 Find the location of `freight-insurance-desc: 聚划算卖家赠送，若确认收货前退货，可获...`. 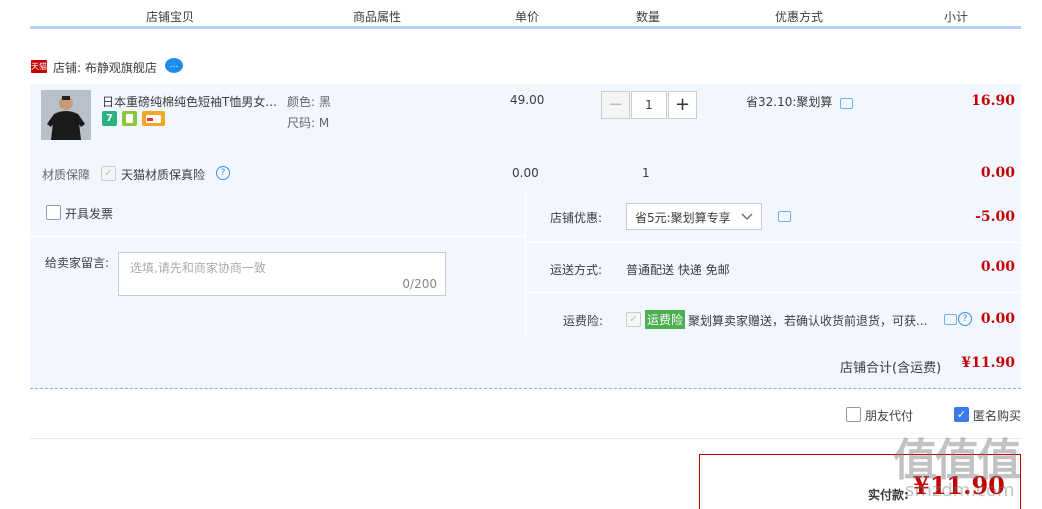

freight-insurance-desc: 聚划算卖家赠送，若确认收货前退货，可获... is located at coordinates (808, 321).